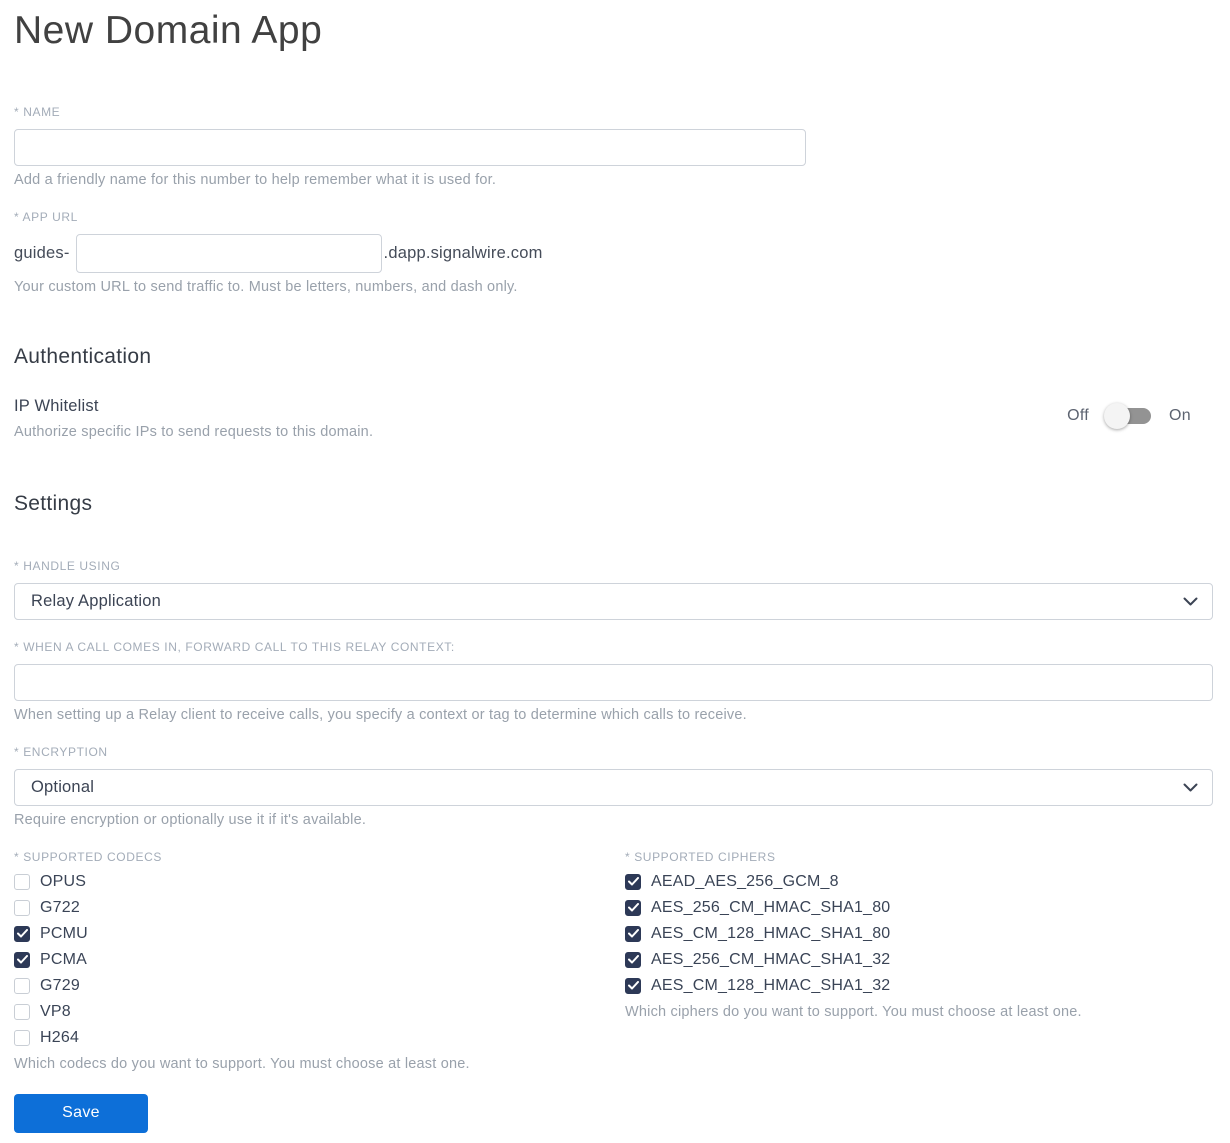  Describe the element at coordinates (63, 786) in the screenshot. I see `encryption-value: Optional` at that location.